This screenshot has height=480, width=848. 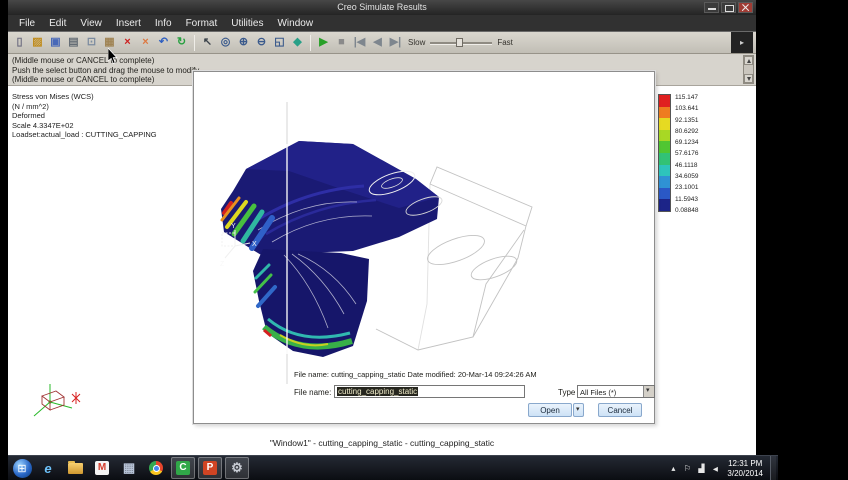 What do you see at coordinates (745, 473) in the screenshot?
I see `clock-date: 3/20/2014` at bounding box center [745, 473].